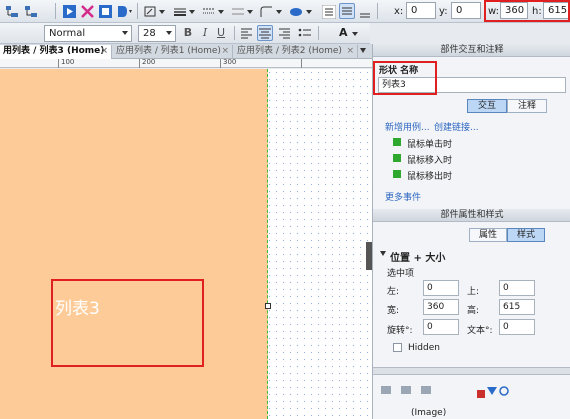  Describe the element at coordinates (343, 32) in the screenshot. I see `font-color-glyph: A` at that location.